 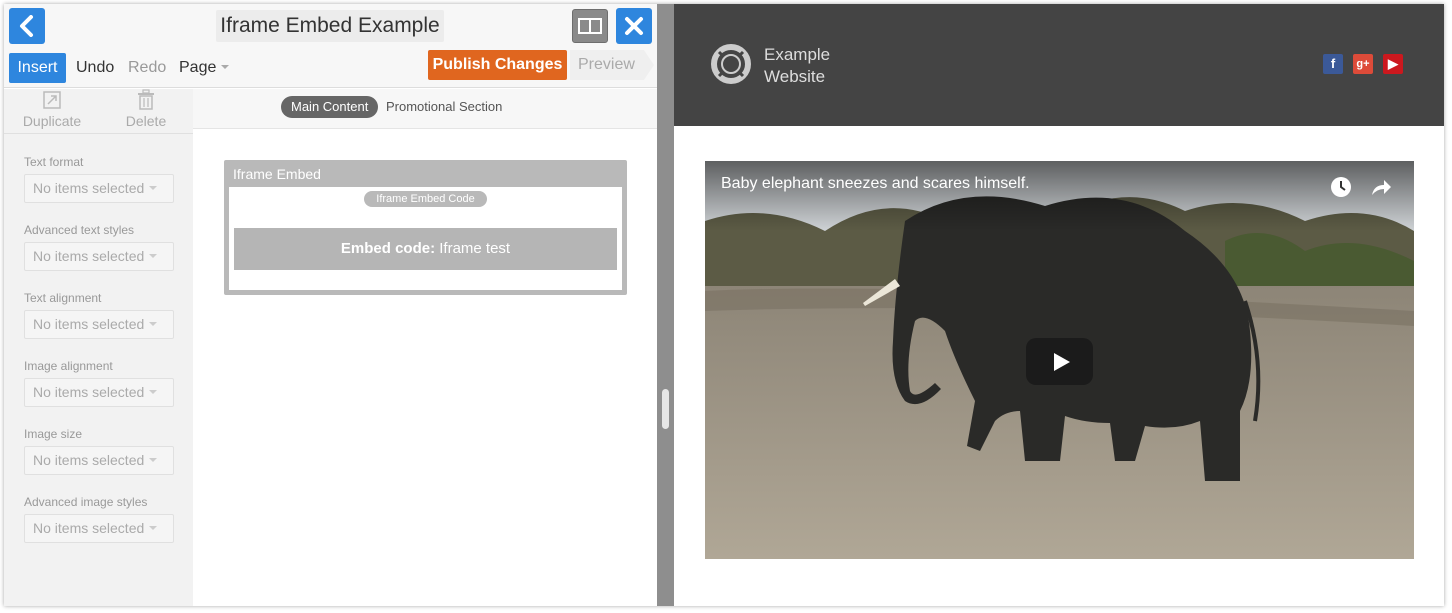 I want to click on advanced-text-styles-select: No items selected, so click(x=99, y=256).